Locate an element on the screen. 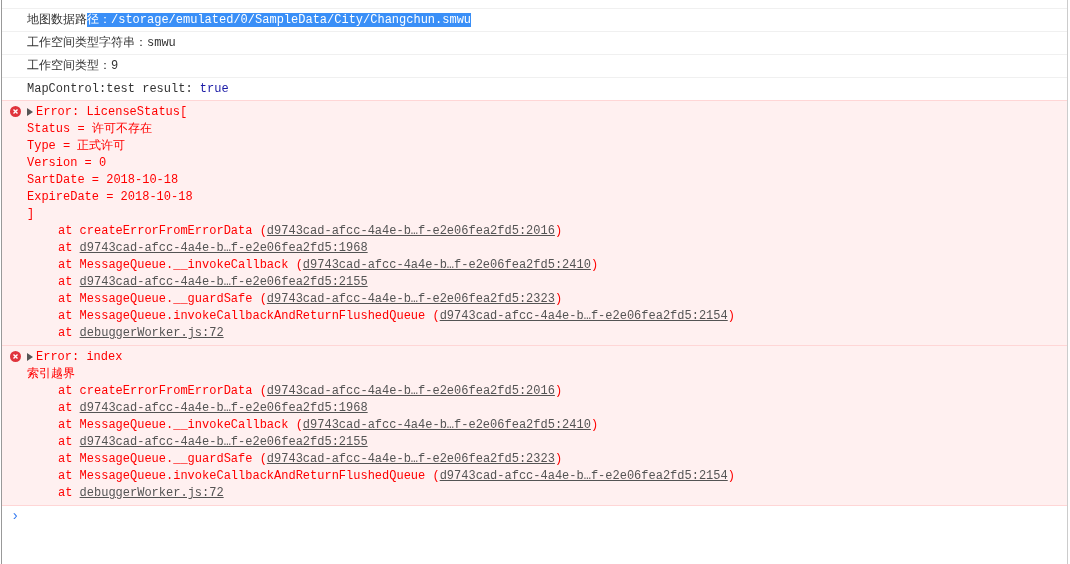  error-text: SartDate = 2018-10-18 is located at coordinates (103, 180).